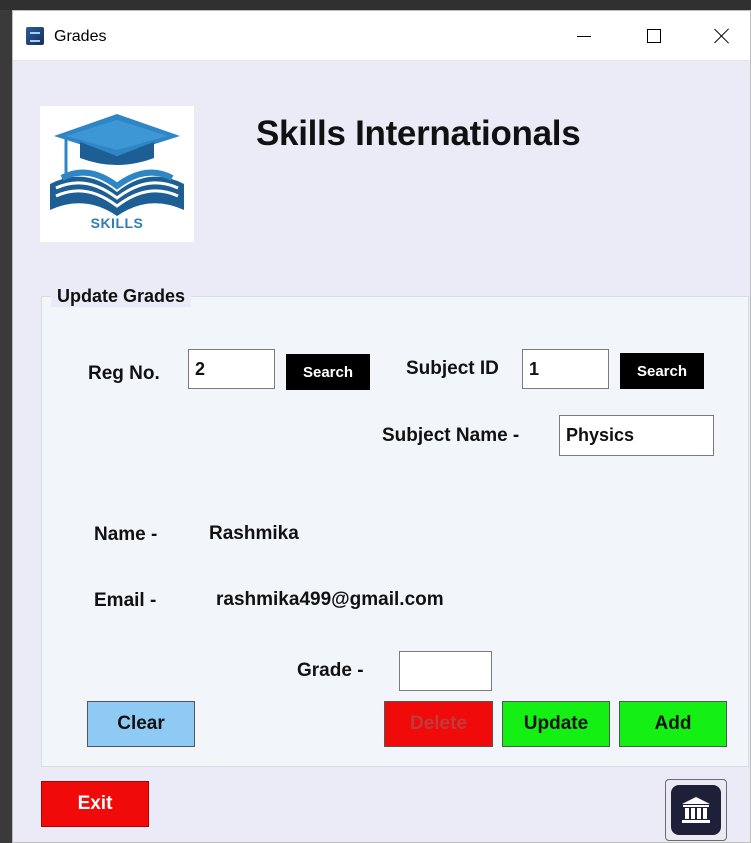 This screenshot has height=843, width=751. I want to click on subject-name-label: Subject Name -, so click(451, 435).